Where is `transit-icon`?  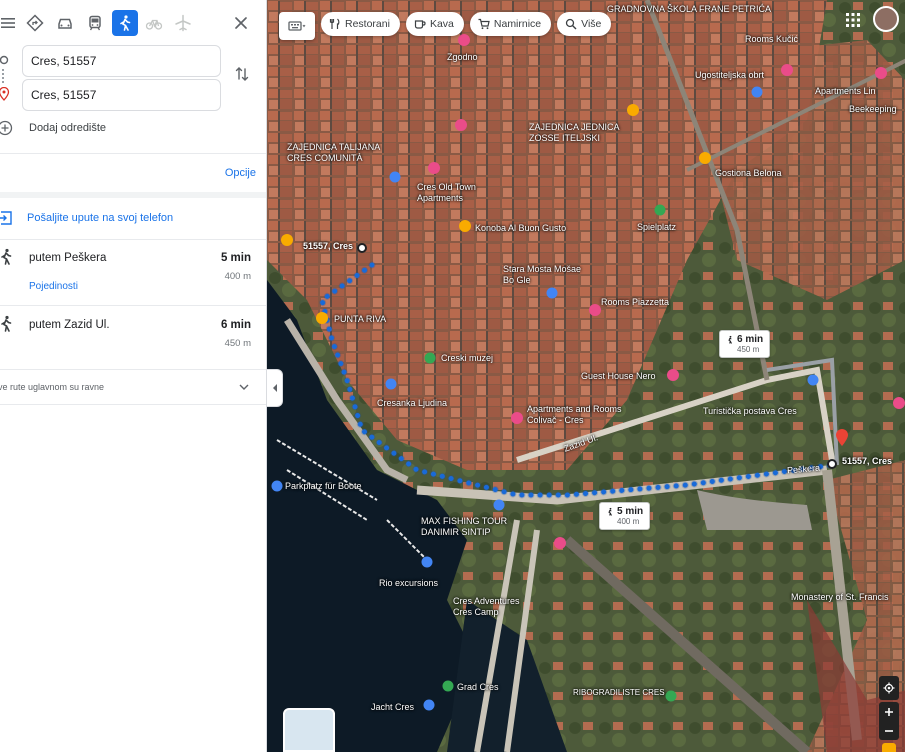 transit-icon is located at coordinates (95, 23).